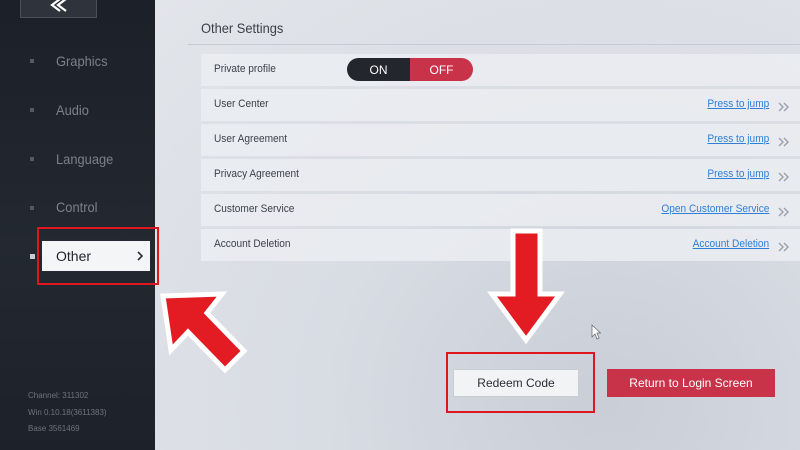 This screenshot has height=450, width=800. What do you see at coordinates (204, 332) in the screenshot?
I see `arrow-up-left-icon` at bounding box center [204, 332].